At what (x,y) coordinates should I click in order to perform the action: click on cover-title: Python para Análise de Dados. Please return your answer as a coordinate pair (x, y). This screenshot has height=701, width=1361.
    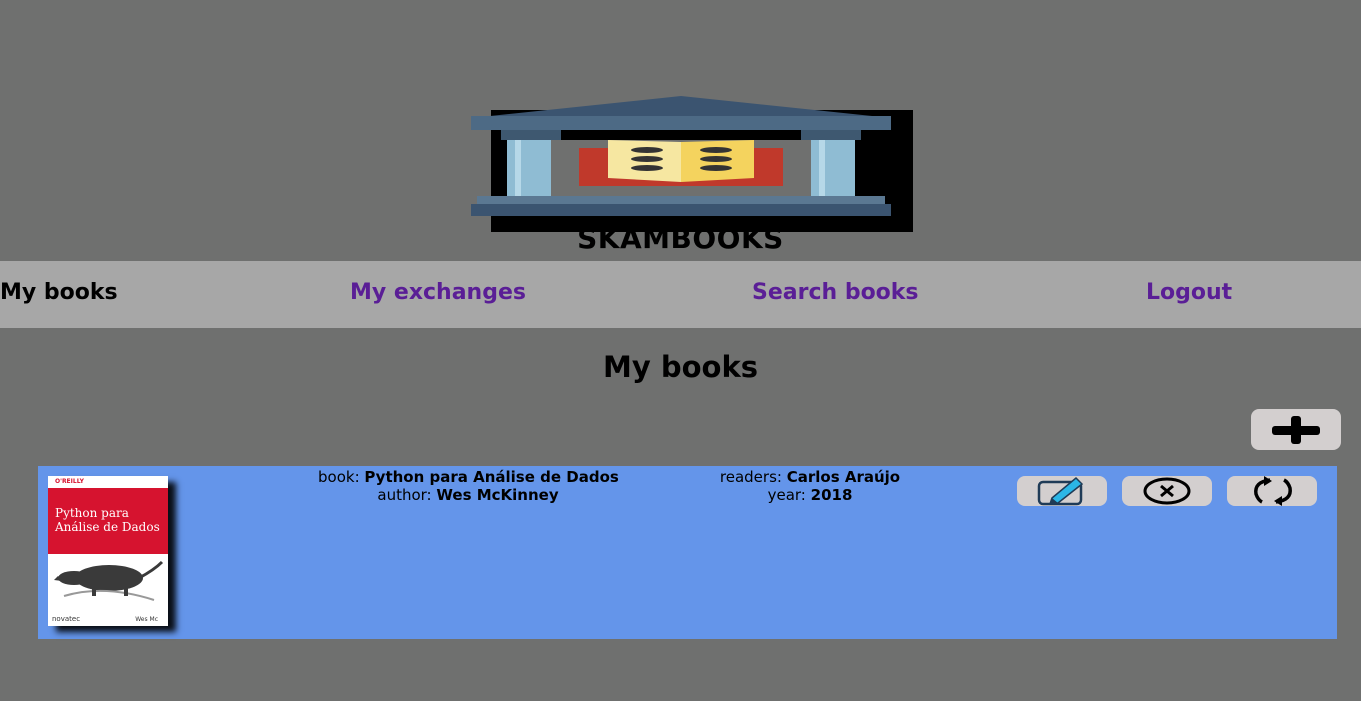
    Looking at the image, I should click on (107, 520).